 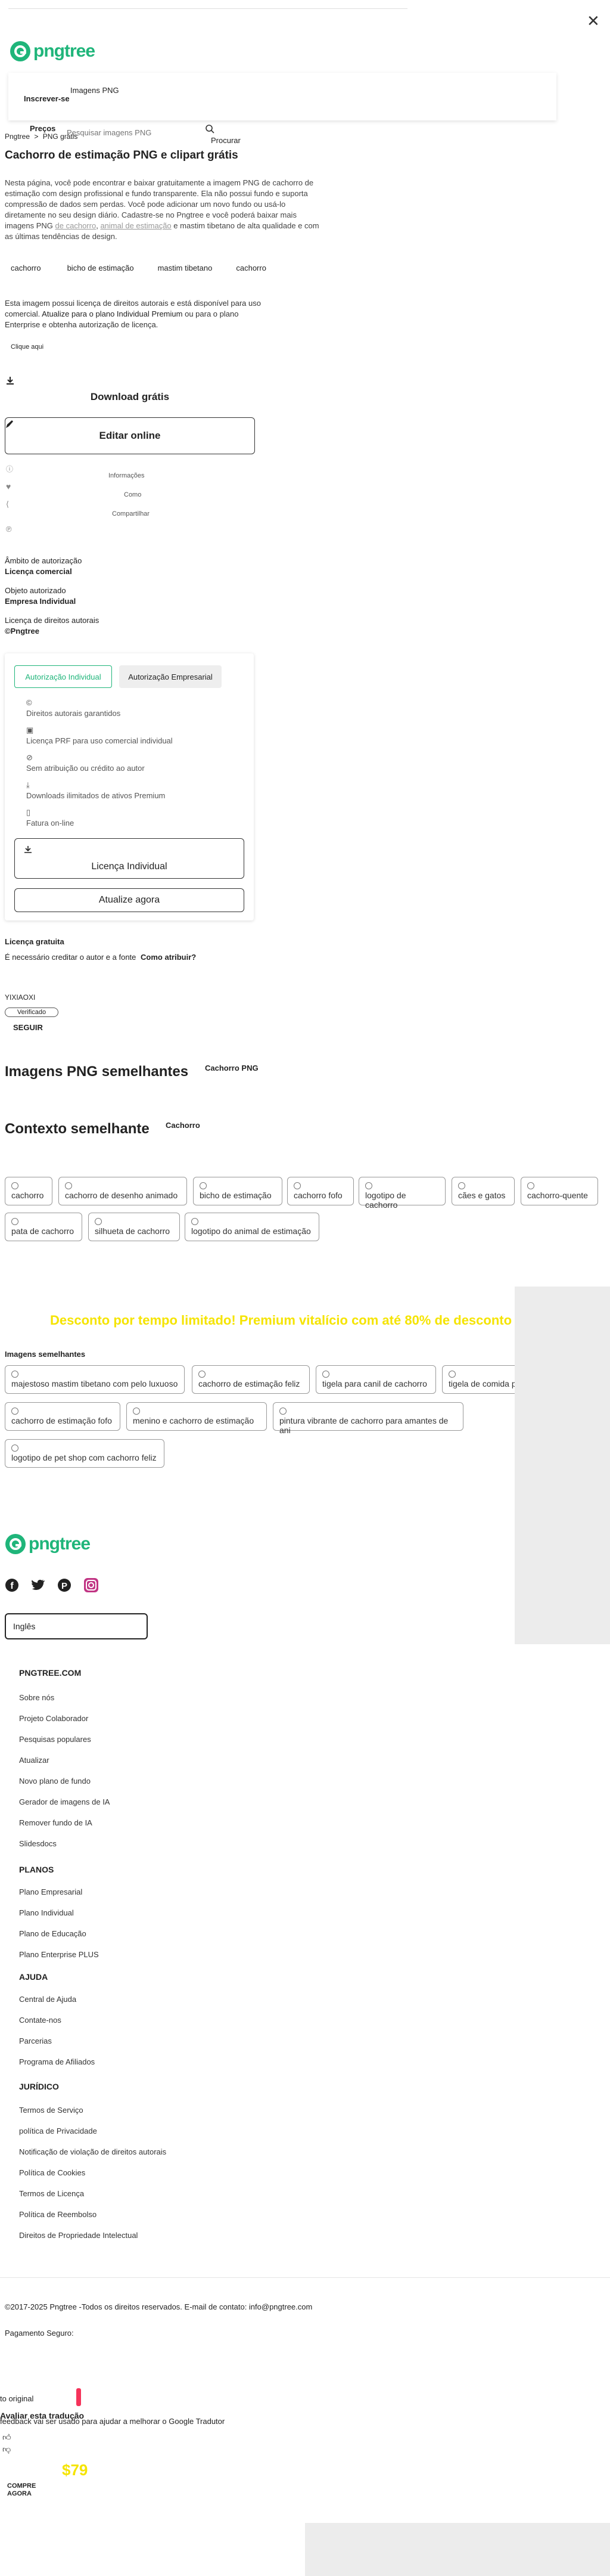 I want to click on download-free-button: Download grátis, so click(x=130, y=397).